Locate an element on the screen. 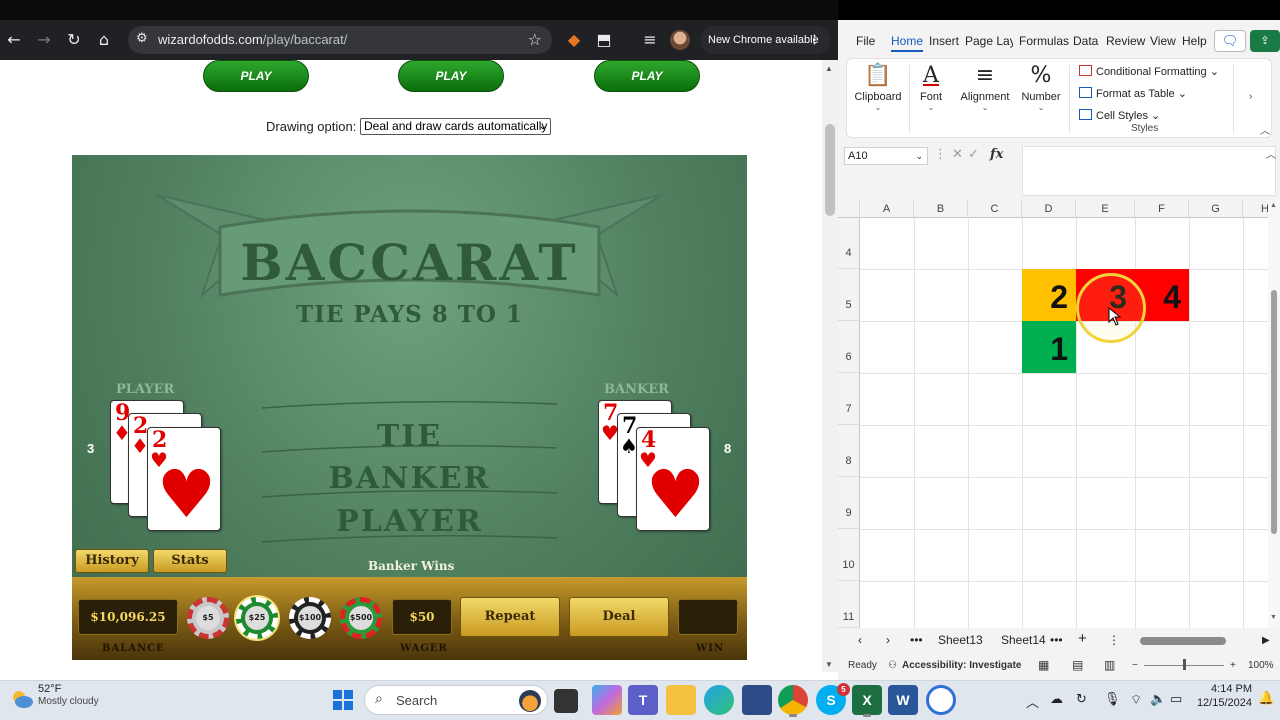  zoom-out-icon: − is located at coordinates (1135, 665).